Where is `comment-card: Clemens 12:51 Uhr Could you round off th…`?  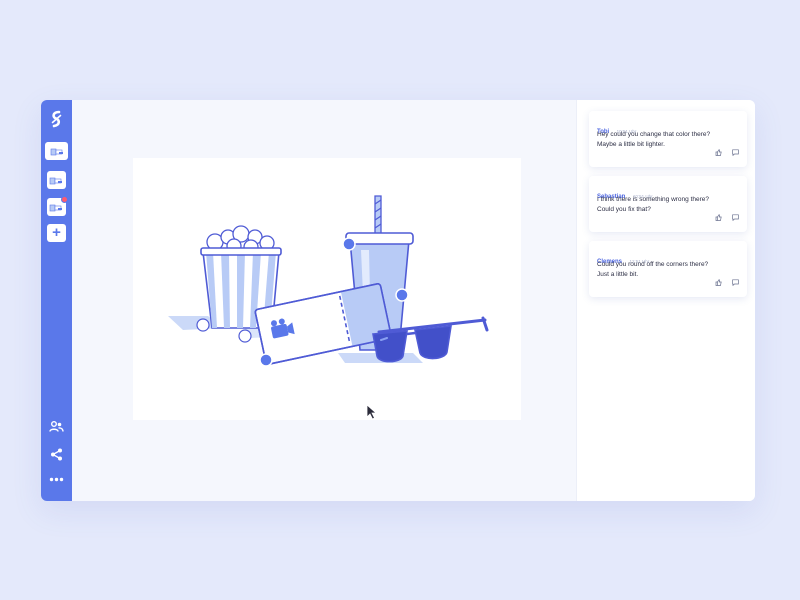
comment-card: Clemens 12:51 Uhr Could you round off th… is located at coordinates (668, 269).